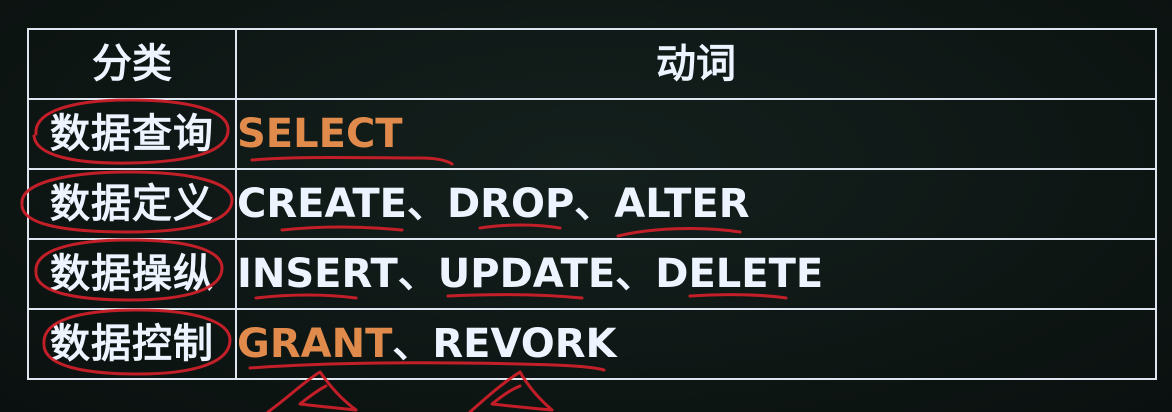 The width and height of the screenshot is (1172, 412). I want to click on verb-grant: GRANT, so click(315, 344).